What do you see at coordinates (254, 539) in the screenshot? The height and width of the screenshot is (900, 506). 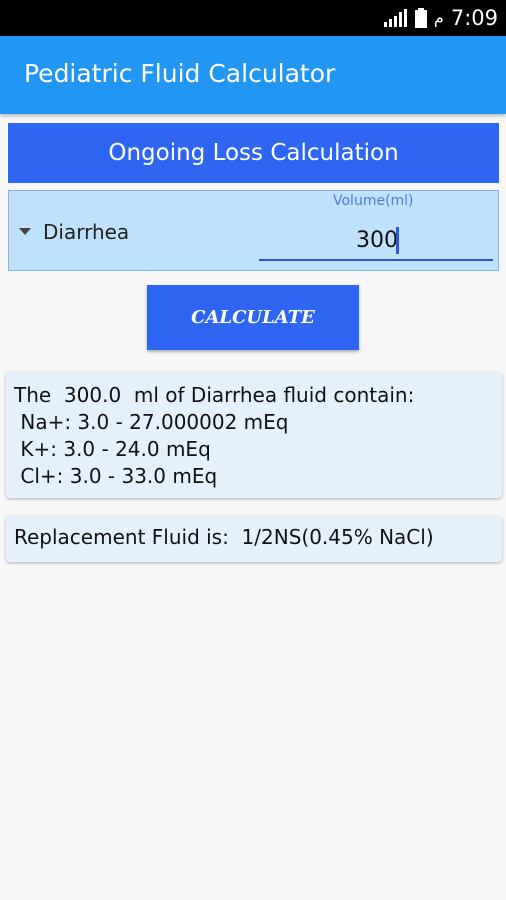 I see `replacement-card: Replacement Fluid is: 1/2NS(0.45% NaCl)` at bounding box center [254, 539].